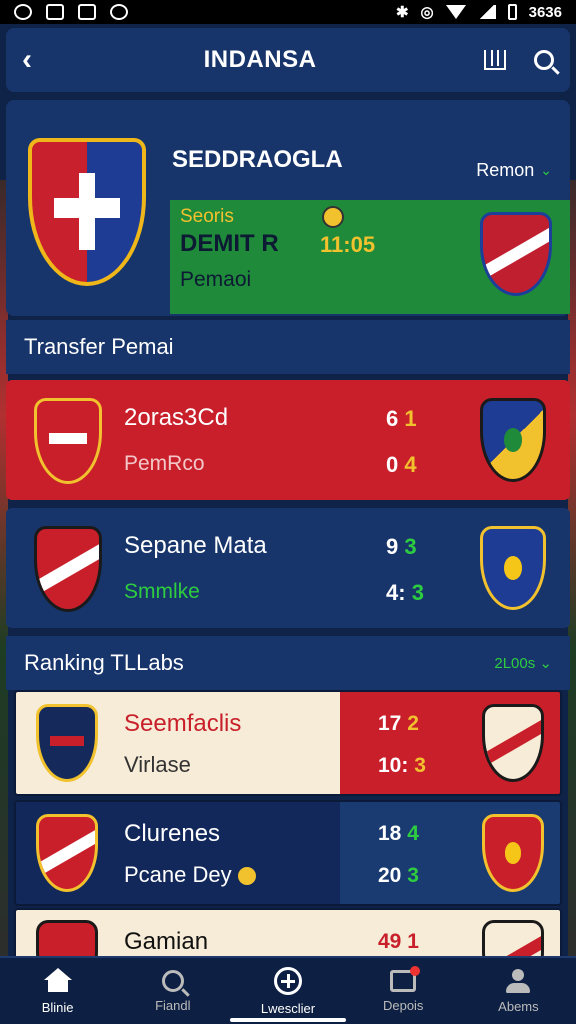 This screenshot has width=576, height=1024. I want to click on season-dropdown: Remon ⌄, so click(514, 170).